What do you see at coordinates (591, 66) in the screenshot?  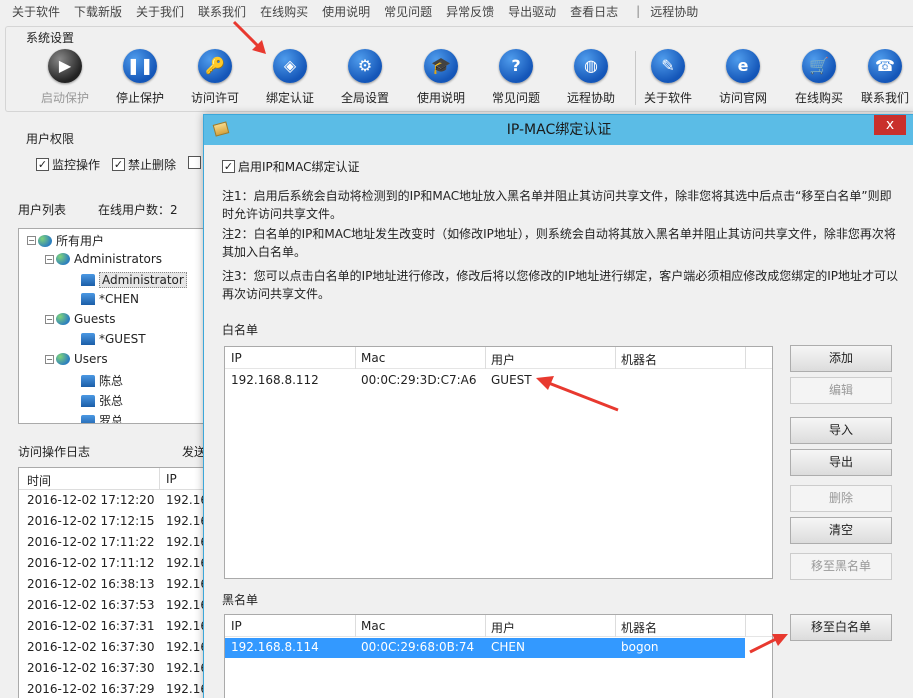 I see `globe-icon: ◍` at bounding box center [591, 66].